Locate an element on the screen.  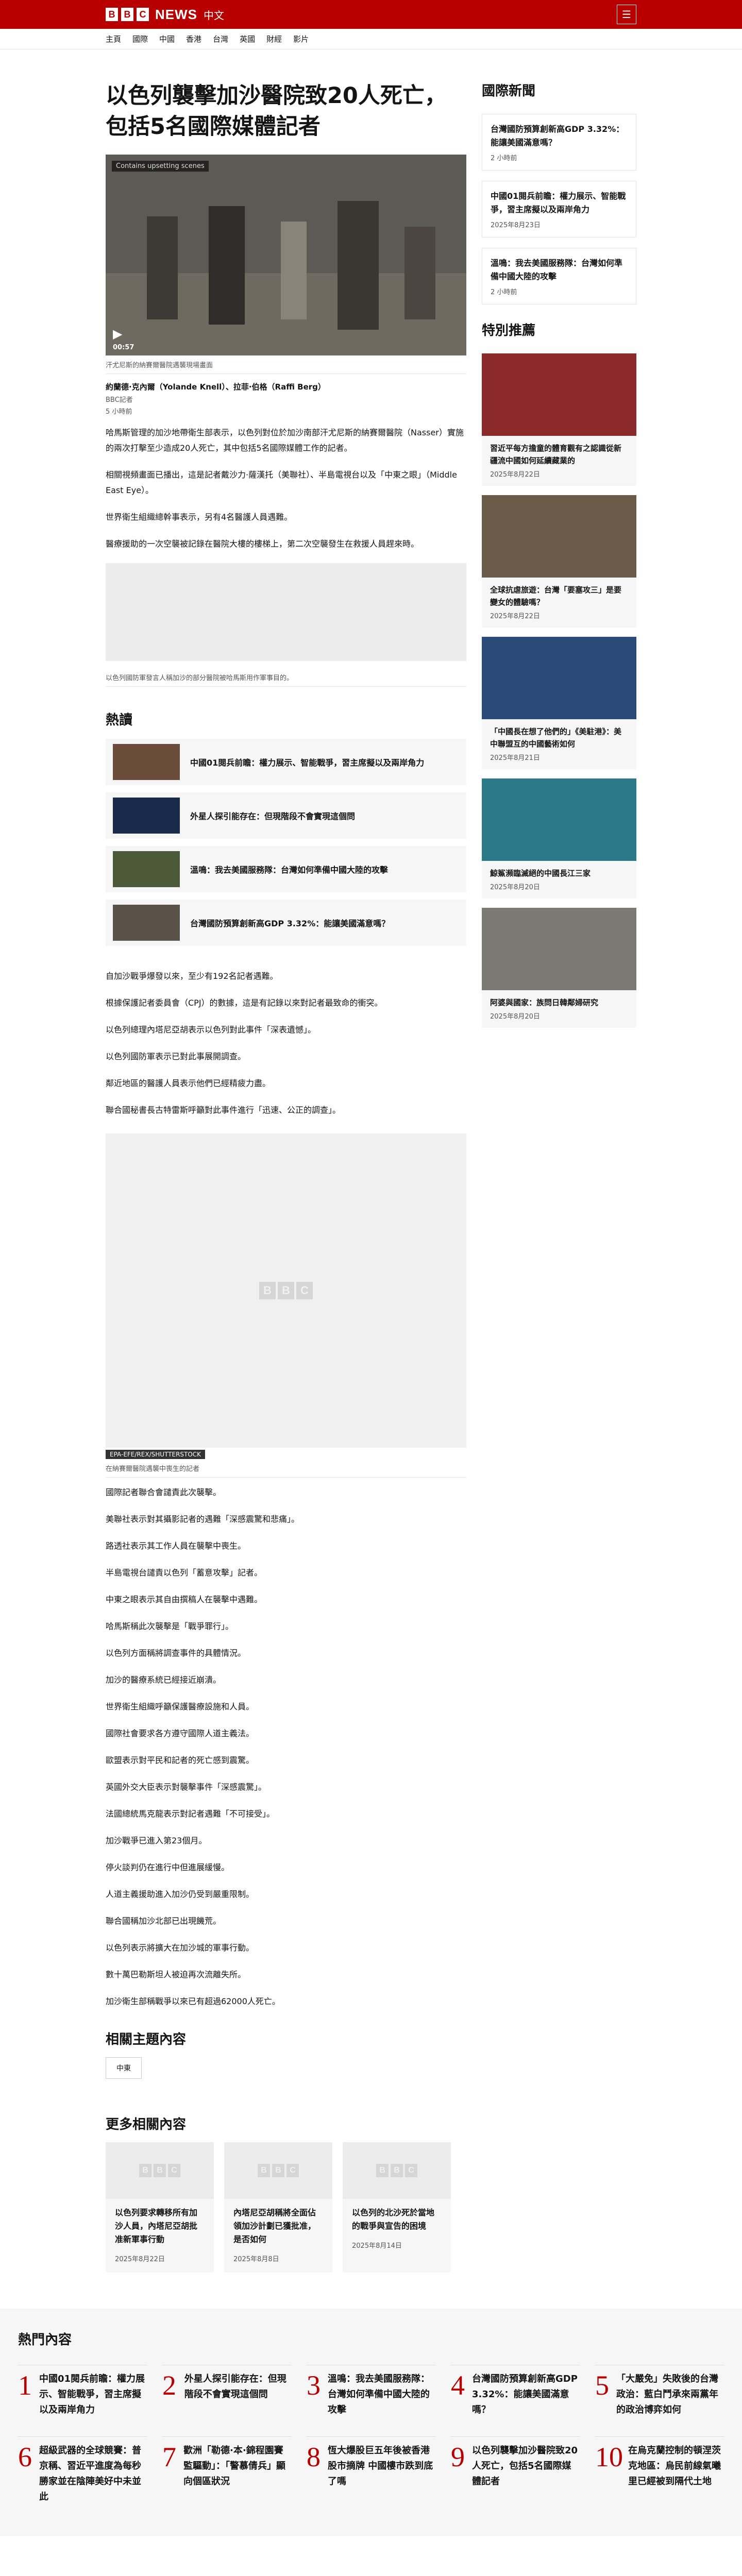
most-read-label: 溫鳴：我去美國服務隊：台灣如何準備中國大陸的攻擊 is located at coordinates (379, 2394).